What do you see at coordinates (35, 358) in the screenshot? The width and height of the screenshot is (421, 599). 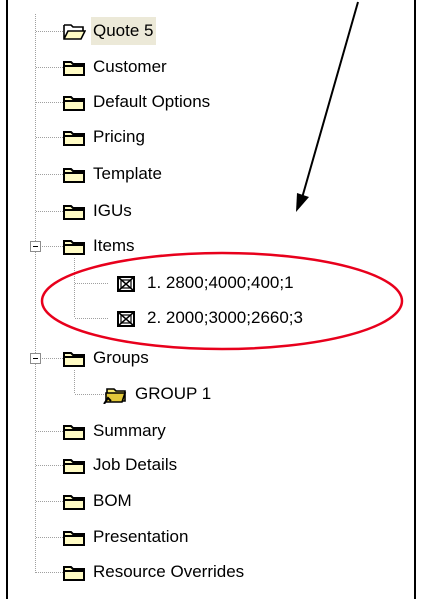 I see `groups-collapse-toggle` at bounding box center [35, 358].